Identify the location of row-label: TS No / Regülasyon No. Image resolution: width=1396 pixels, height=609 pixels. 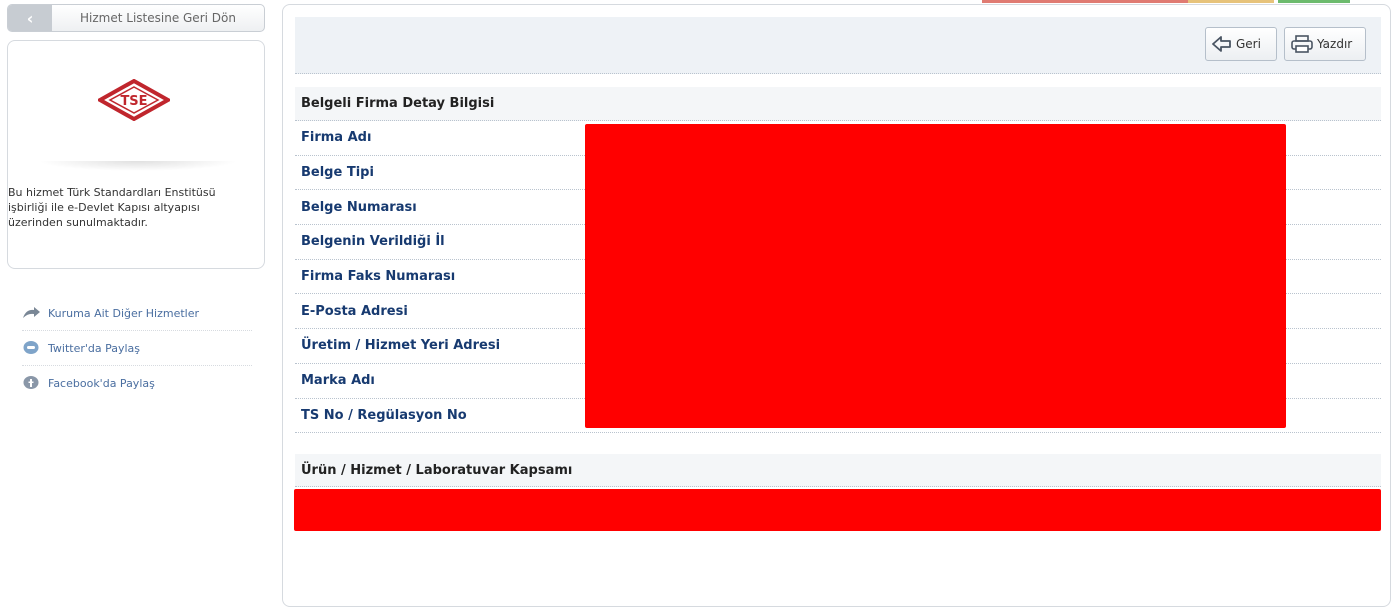
(384, 415).